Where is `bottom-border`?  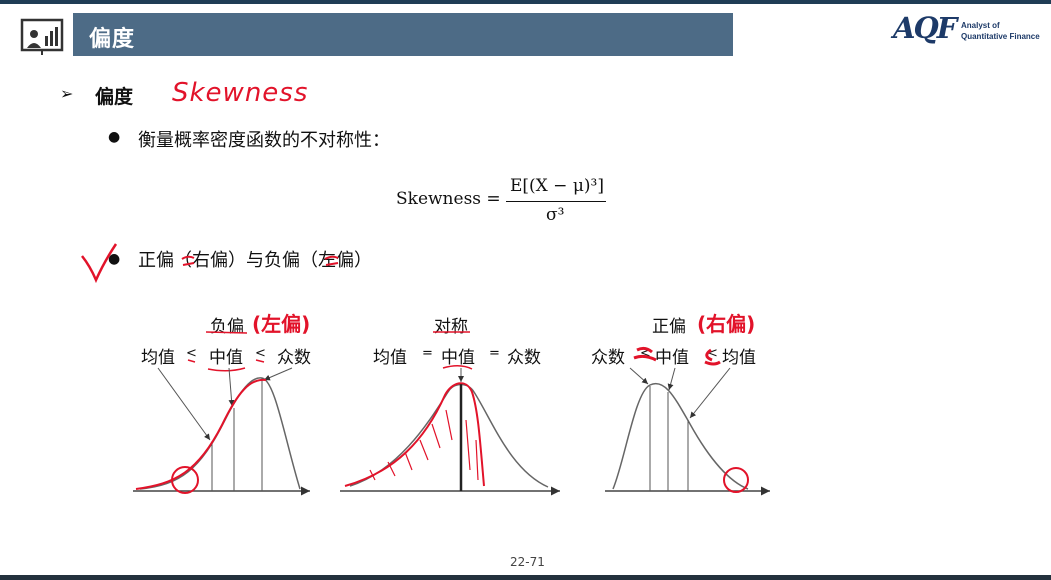
bottom-border is located at coordinates (525, 577).